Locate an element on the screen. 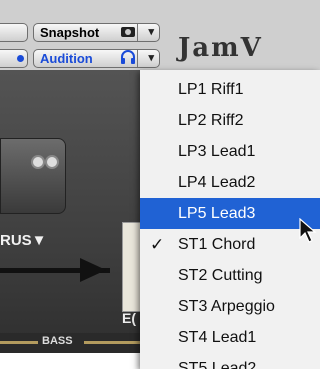  menu-item-label: LP3 Lead1 is located at coordinates (217, 151).